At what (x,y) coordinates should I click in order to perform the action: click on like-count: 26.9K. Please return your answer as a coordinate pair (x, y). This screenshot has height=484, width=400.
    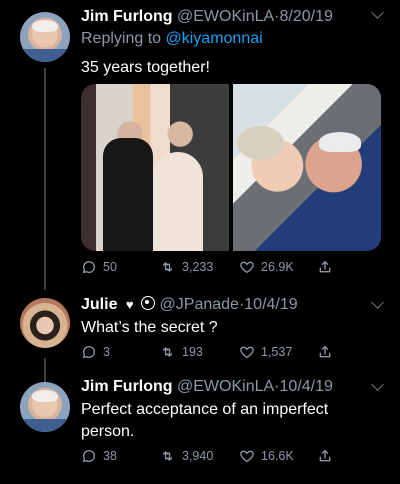
    Looking at the image, I should click on (277, 267).